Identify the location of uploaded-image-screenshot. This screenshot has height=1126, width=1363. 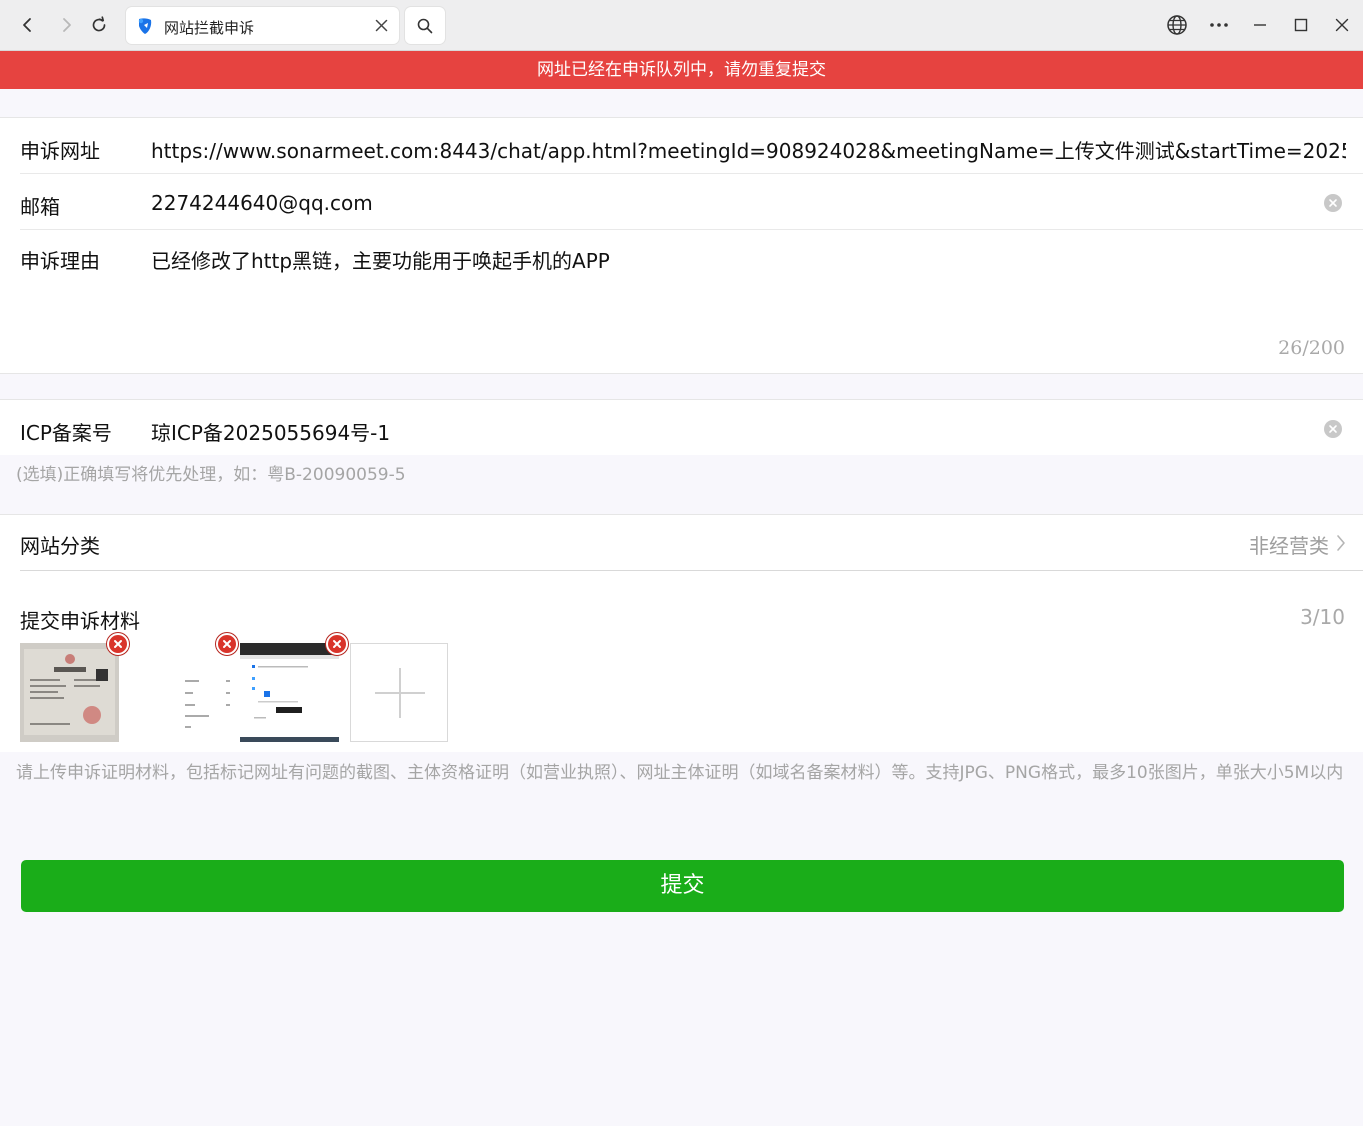
(289, 692).